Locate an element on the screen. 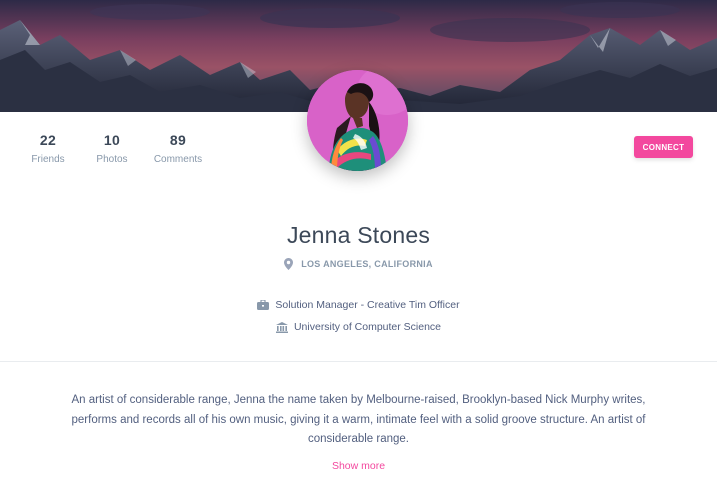 The image size is (717, 487). stat-photos: 10 Photos is located at coordinates (112, 148).